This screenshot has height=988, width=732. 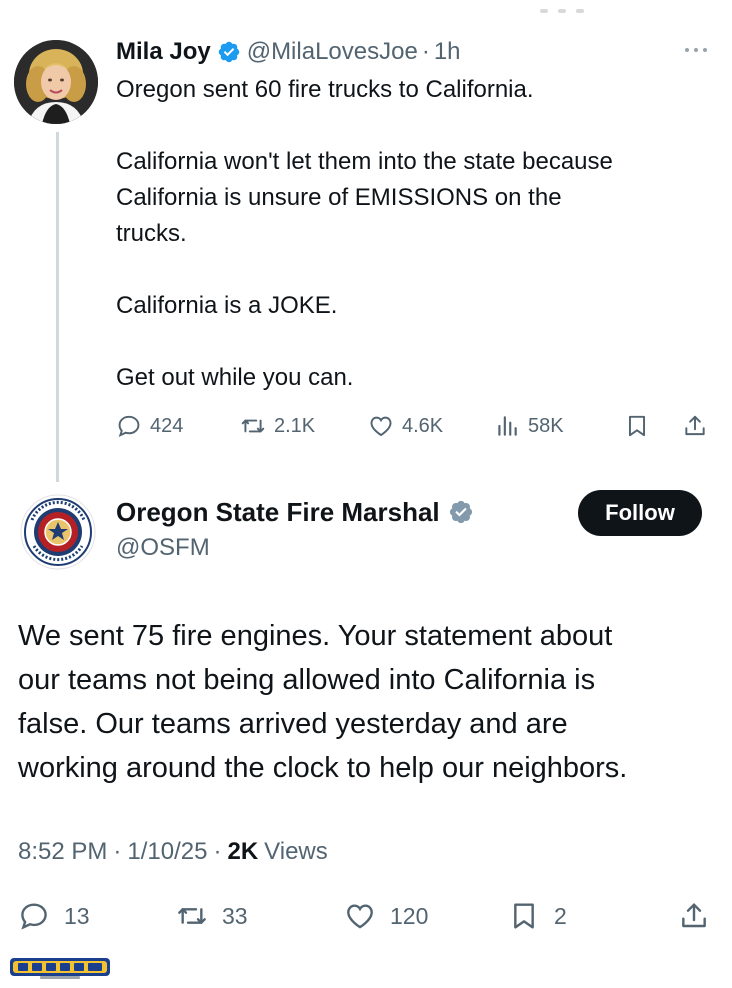 I want to click on post-time: 8:52 PM, so click(x=62, y=852).